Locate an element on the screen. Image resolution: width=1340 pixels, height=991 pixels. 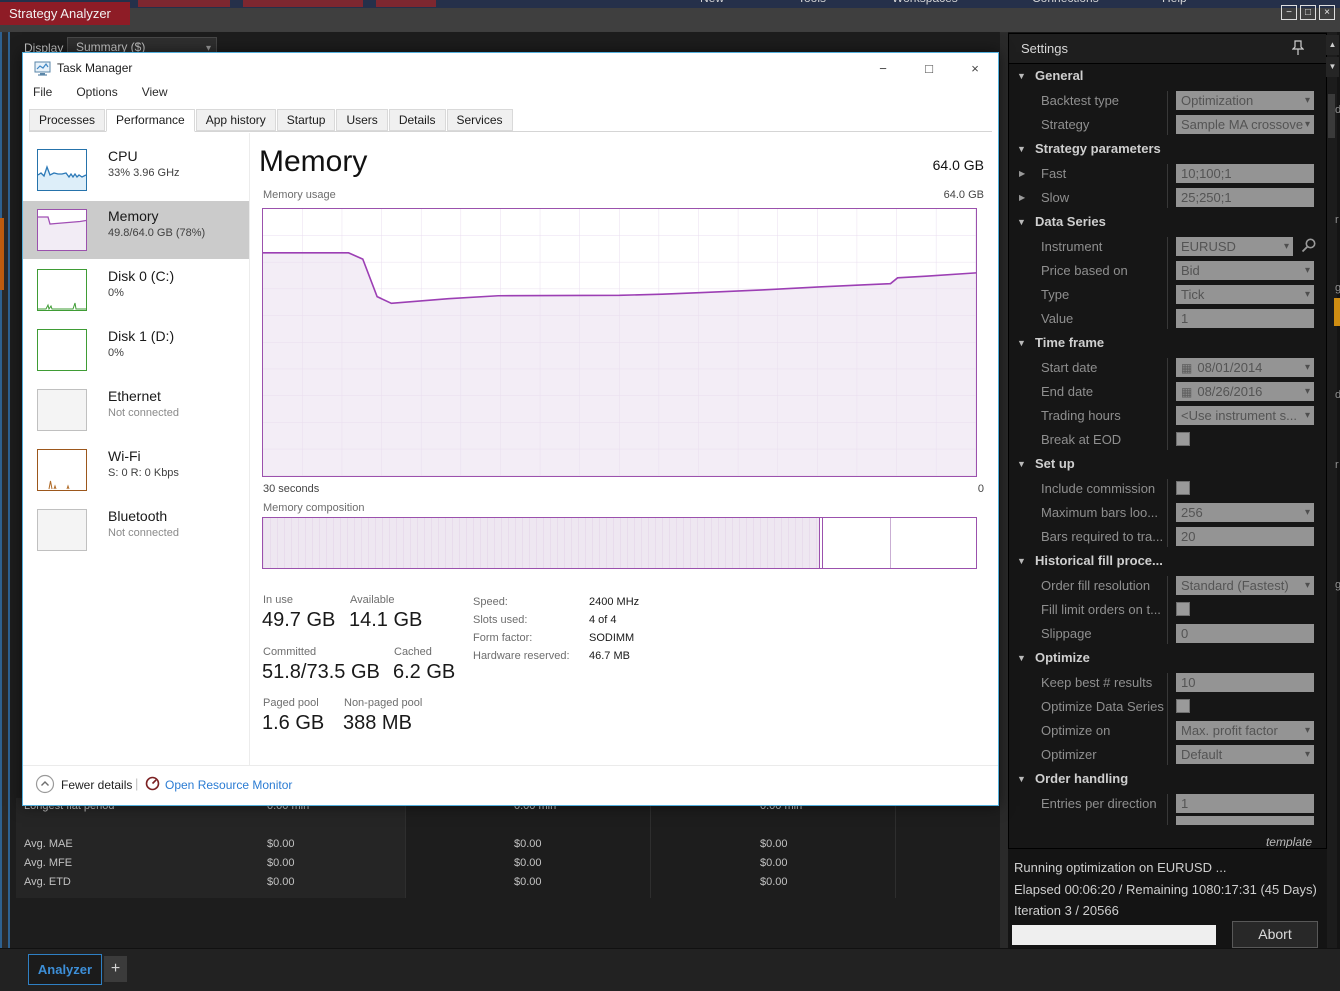
stat-value: 388 MB is located at coordinates (377, 723).